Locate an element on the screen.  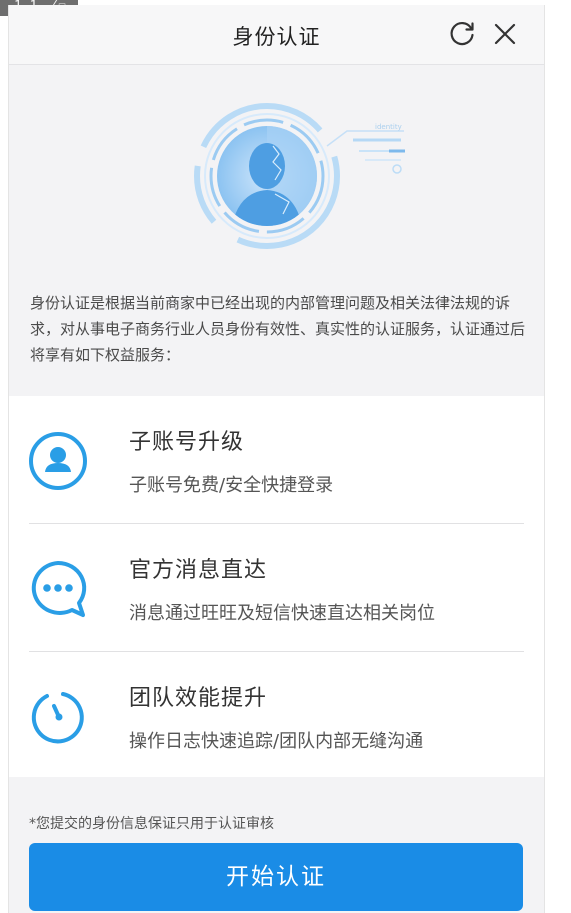
gauge-icon is located at coordinates (58, 717).